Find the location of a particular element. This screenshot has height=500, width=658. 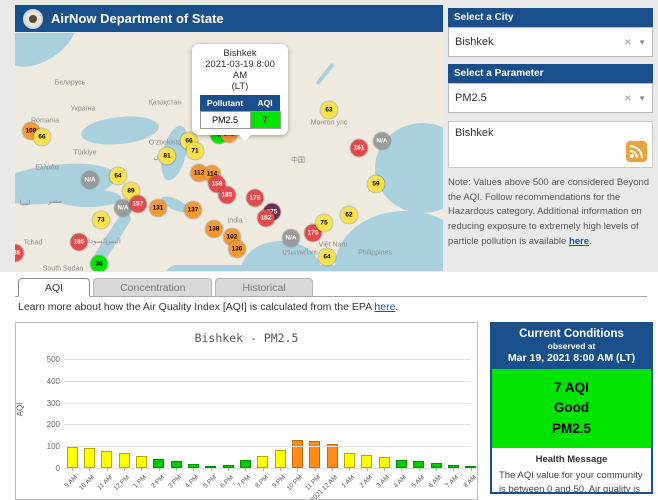

current-conditions-title: Current Conditions is located at coordinates (571, 334).